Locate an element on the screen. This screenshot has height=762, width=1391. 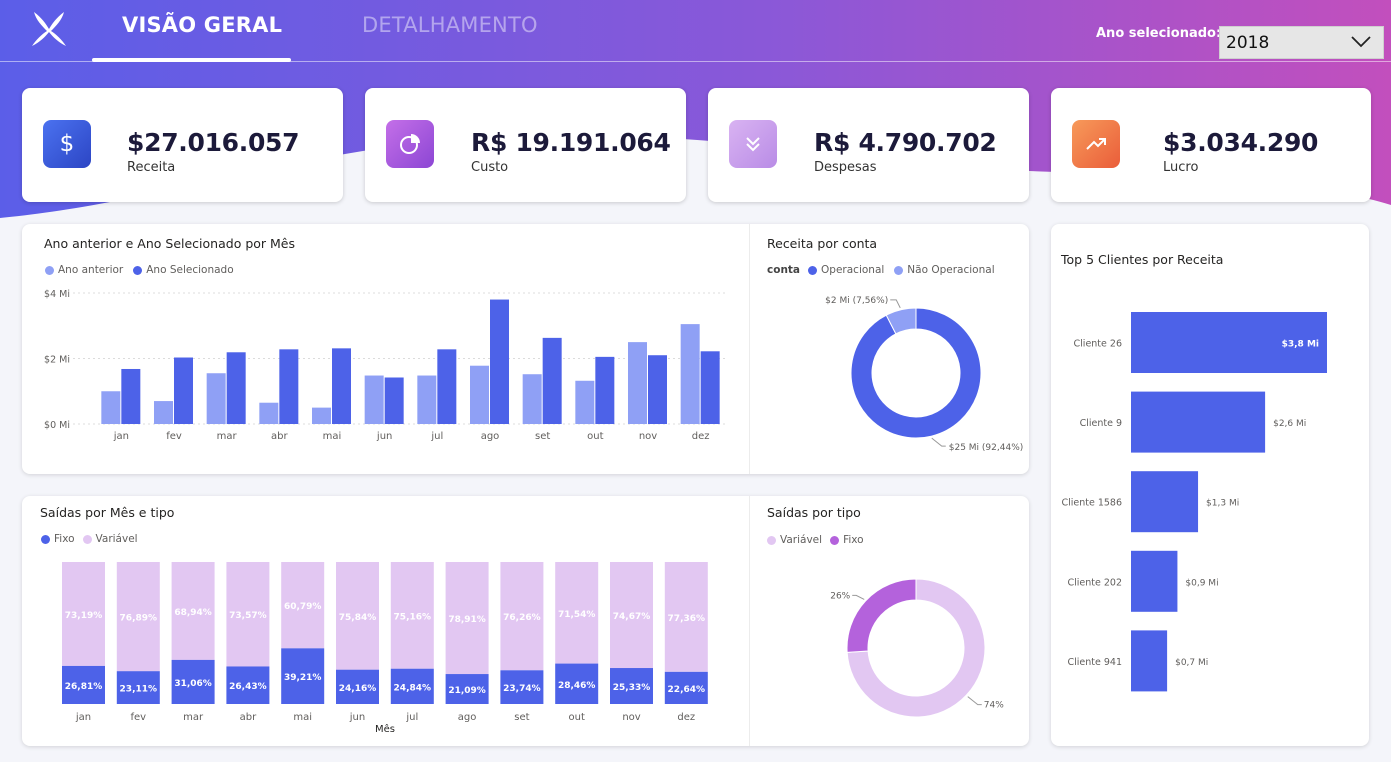
data-label: 76,89% is located at coordinates (139, 619).